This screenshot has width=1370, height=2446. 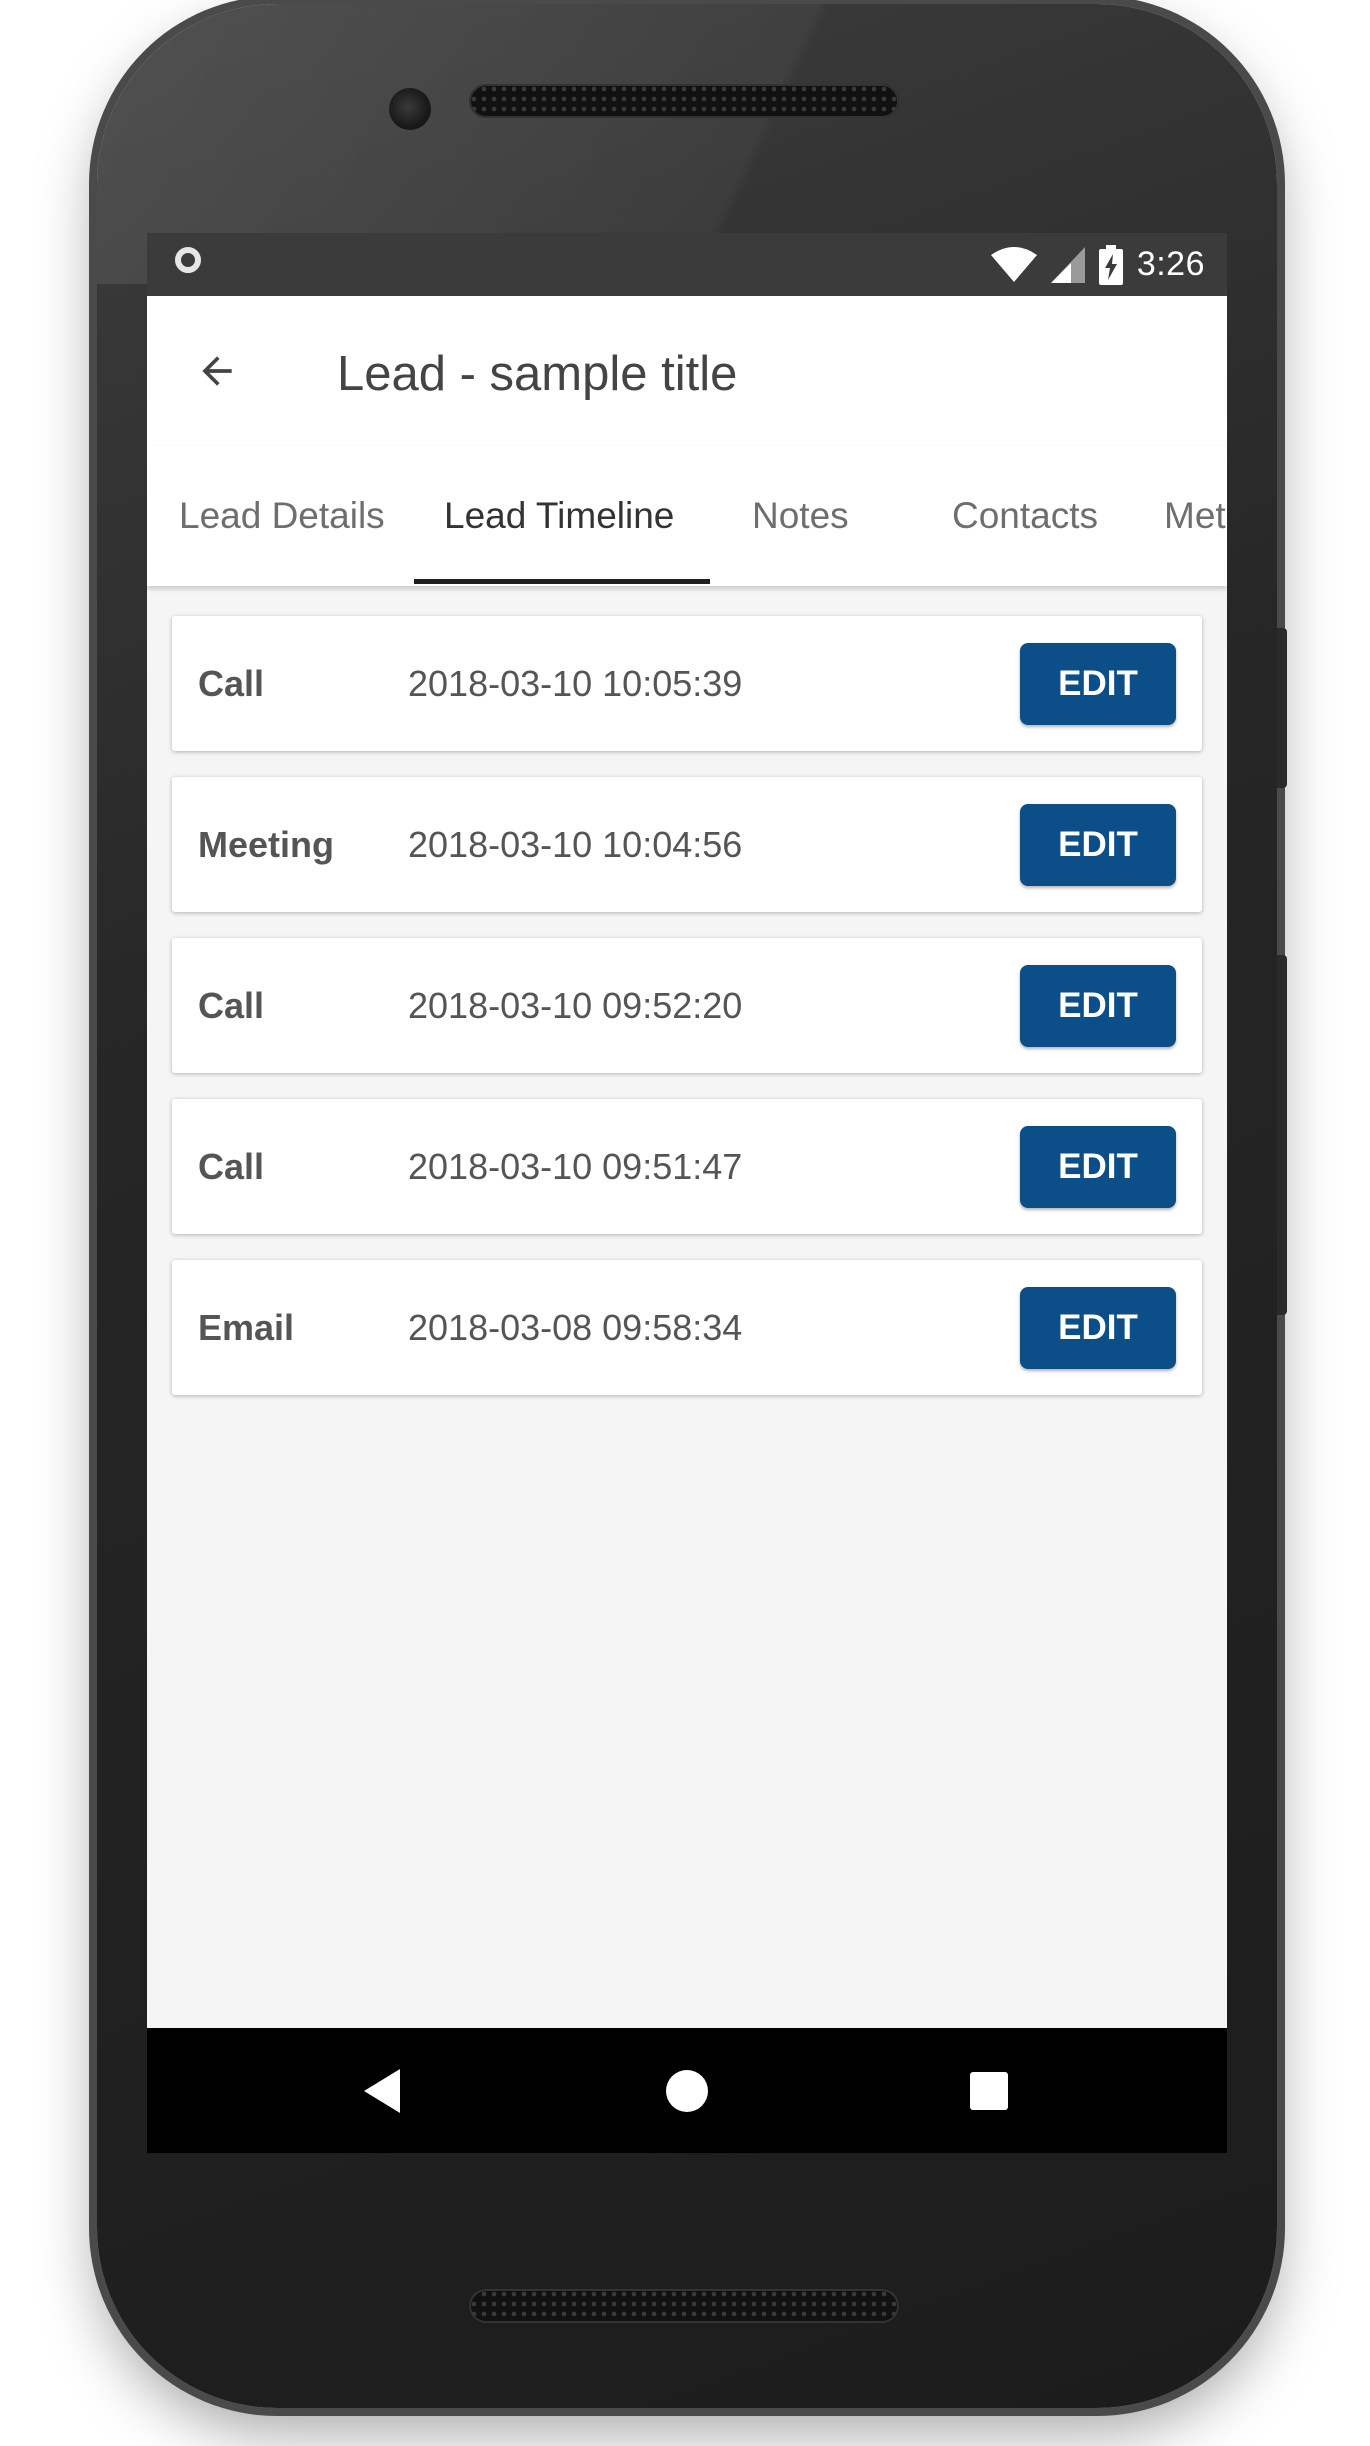 What do you see at coordinates (266, 844) in the screenshot?
I see `activity-type: Meeting` at bounding box center [266, 844].